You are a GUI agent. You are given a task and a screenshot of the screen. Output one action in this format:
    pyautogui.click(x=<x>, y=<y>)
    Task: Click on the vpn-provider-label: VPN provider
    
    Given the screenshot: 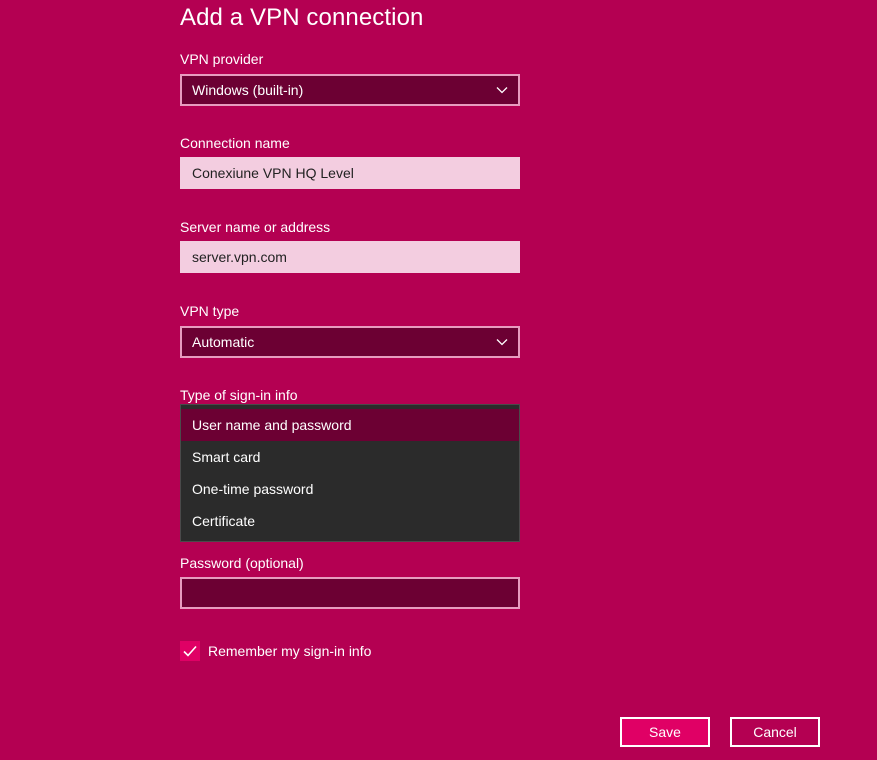 What is the action you would take?
    pyautogui.click(x=222, y=59)
    